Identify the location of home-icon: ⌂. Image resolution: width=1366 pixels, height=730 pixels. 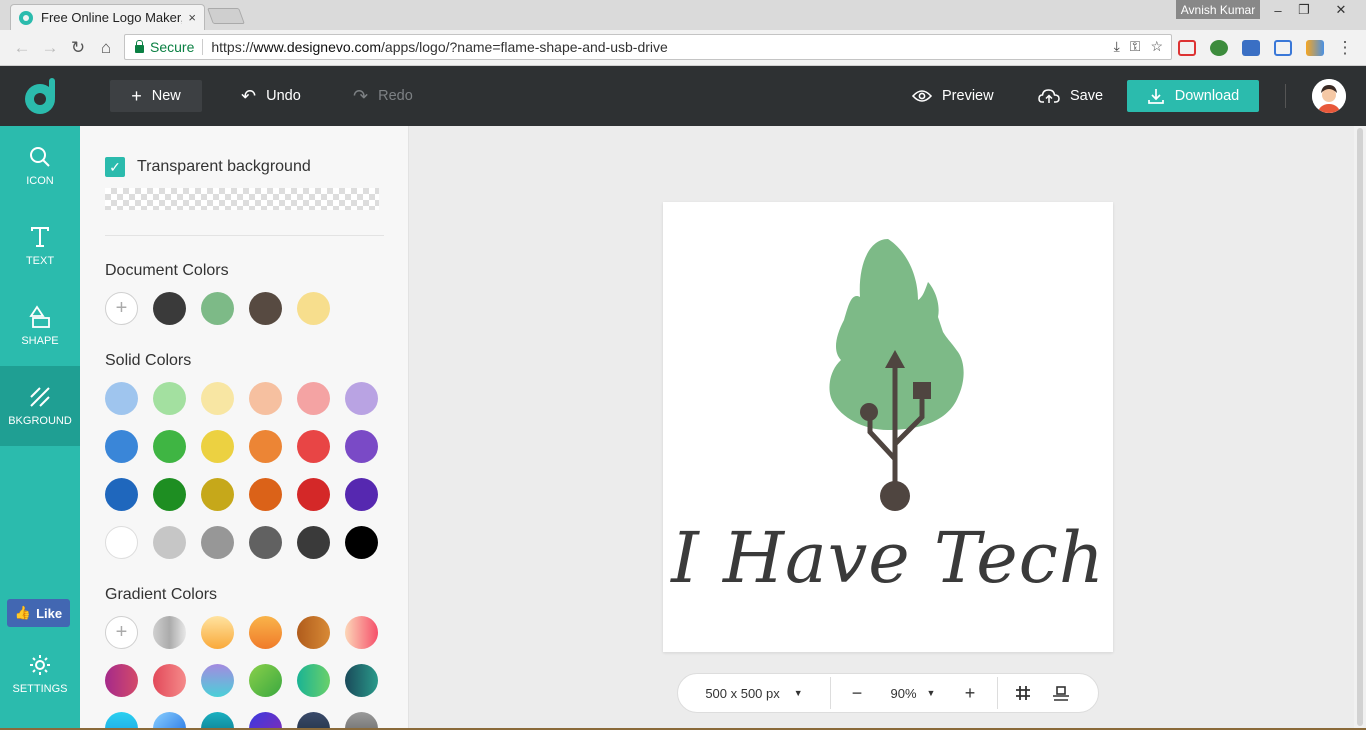
(106, 48).